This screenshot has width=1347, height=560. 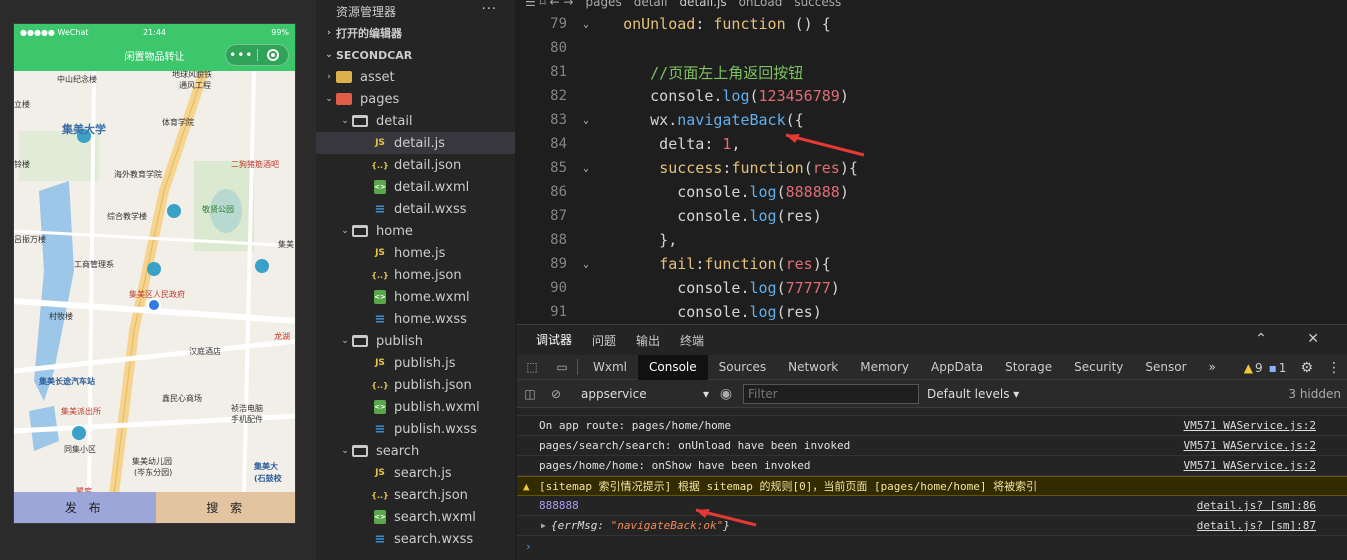 What do you see at coordinates (415, 253) in the screenshot?
I see `tree-item-home-js: JS home.js` at bounding box center [415, 253].